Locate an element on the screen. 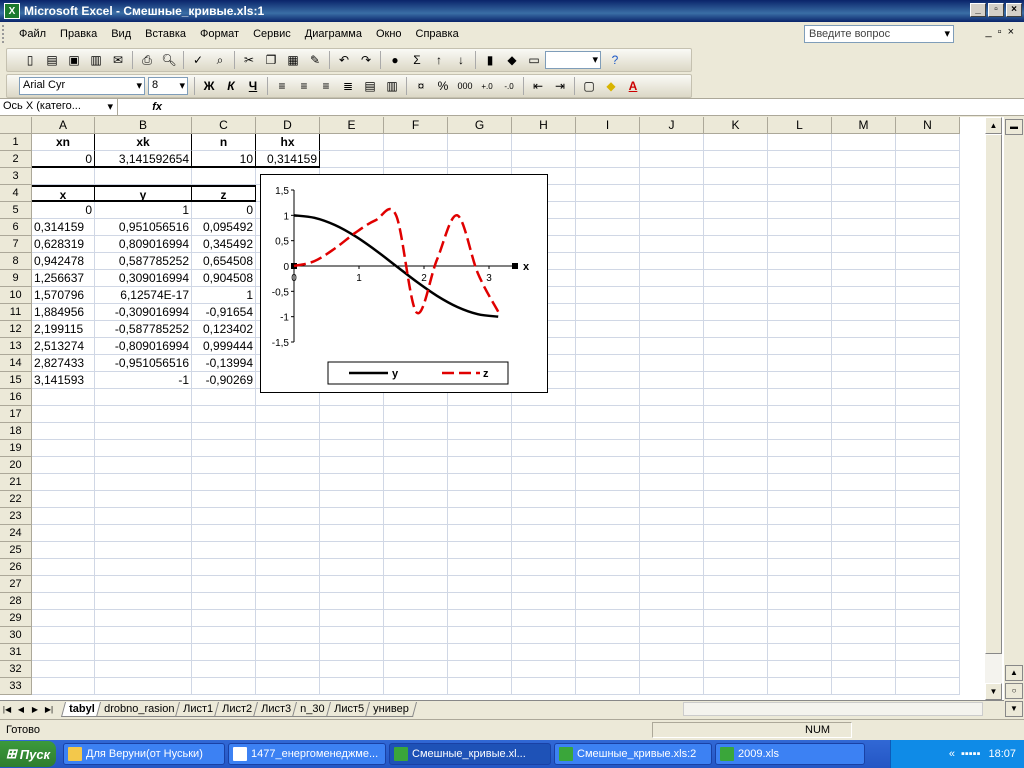  cell: 2,199115 is located at coordinates (63, 329).